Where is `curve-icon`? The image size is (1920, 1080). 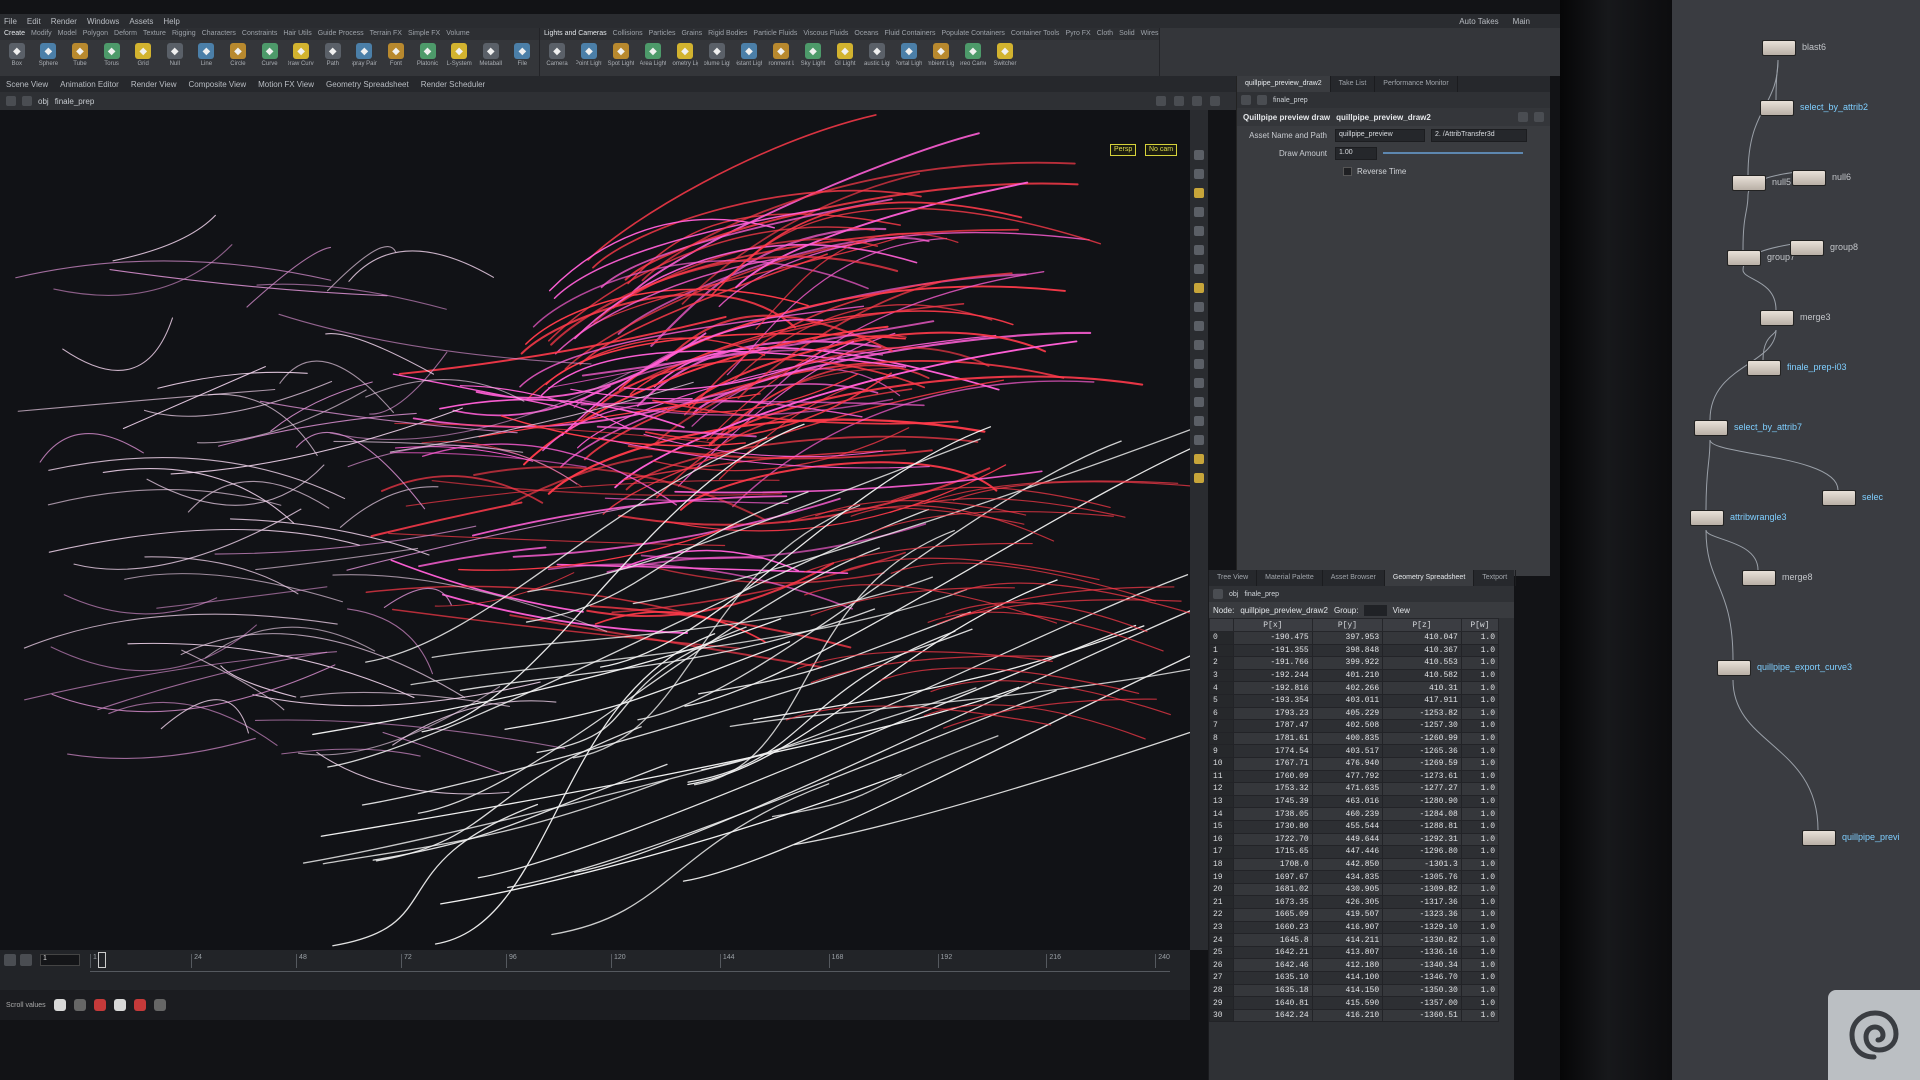
curve-icon is located at coordinates (1199, 440).